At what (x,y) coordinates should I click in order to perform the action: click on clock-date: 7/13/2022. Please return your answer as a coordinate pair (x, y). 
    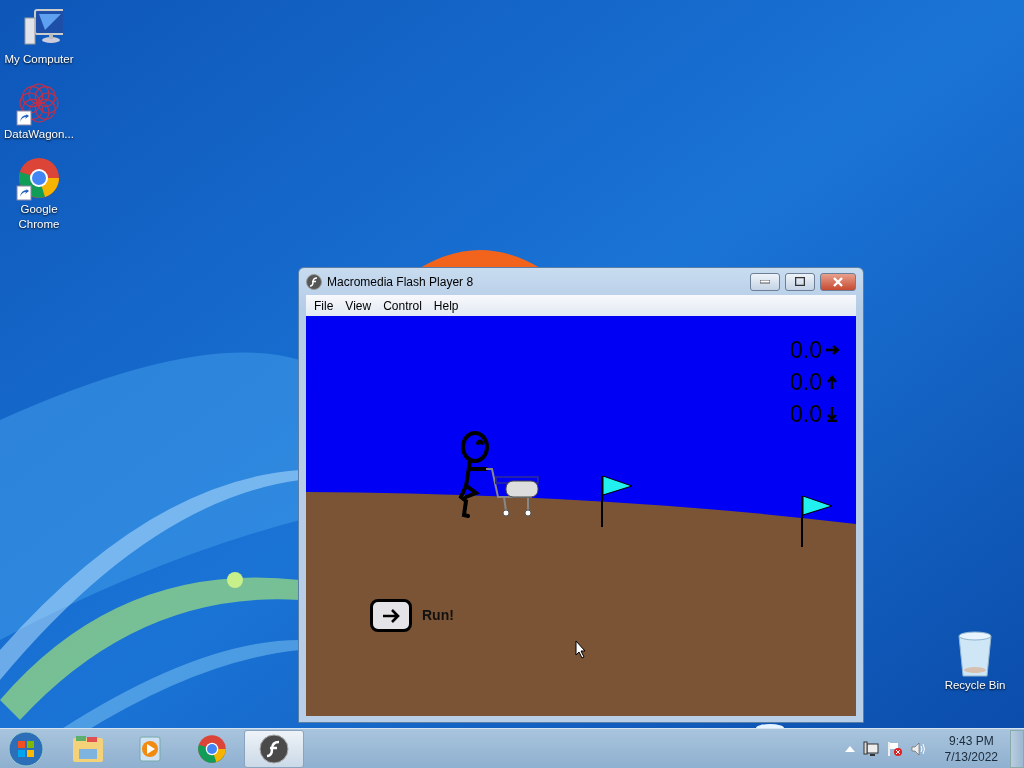
    Looking at the image, I should click on (971, 756).